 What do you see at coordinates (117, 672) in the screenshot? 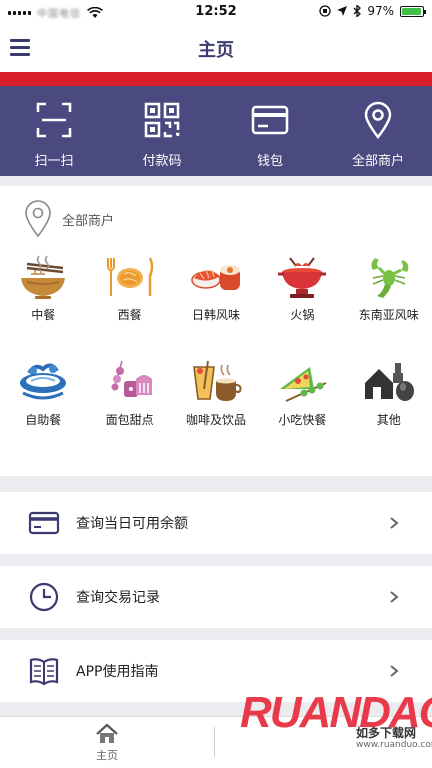
I see `app-guide-label: APP使用指南` at bounding box center [117, 672].